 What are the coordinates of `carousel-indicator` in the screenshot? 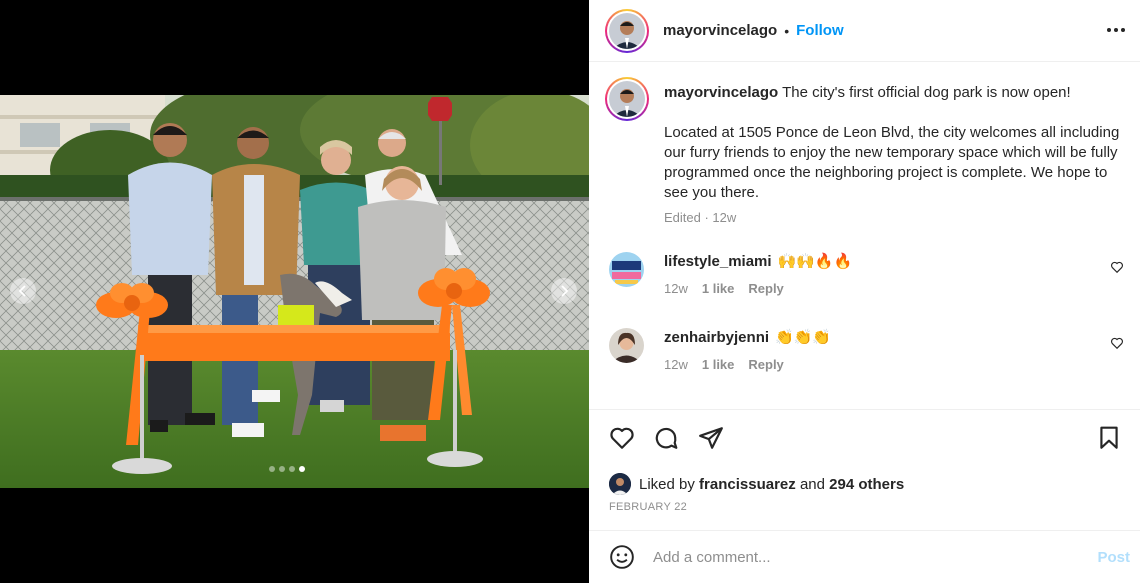 It's located at (287, 469).